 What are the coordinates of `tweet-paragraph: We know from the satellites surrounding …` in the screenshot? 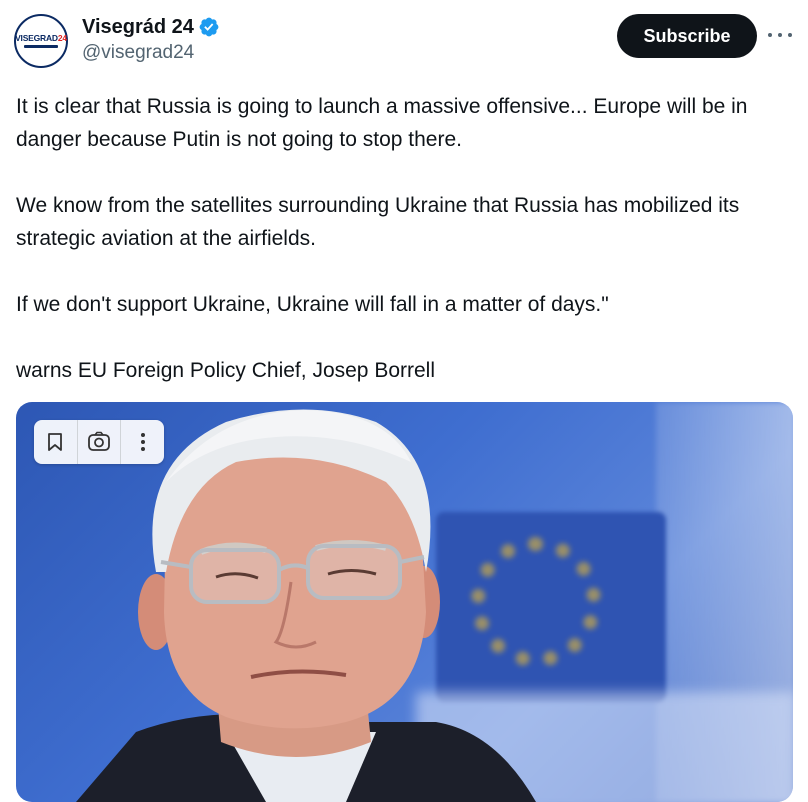 It's located at (378, 222).